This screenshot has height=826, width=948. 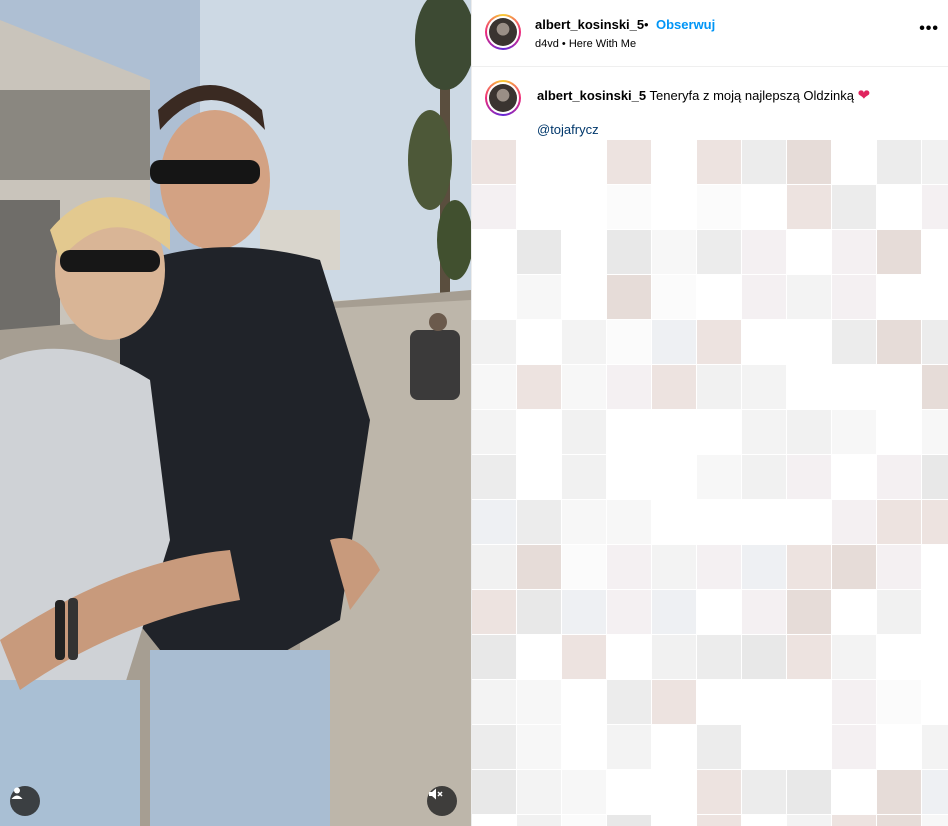 I want to click on caption-username: albert_kosinski_5, so click(x=591, y=95).